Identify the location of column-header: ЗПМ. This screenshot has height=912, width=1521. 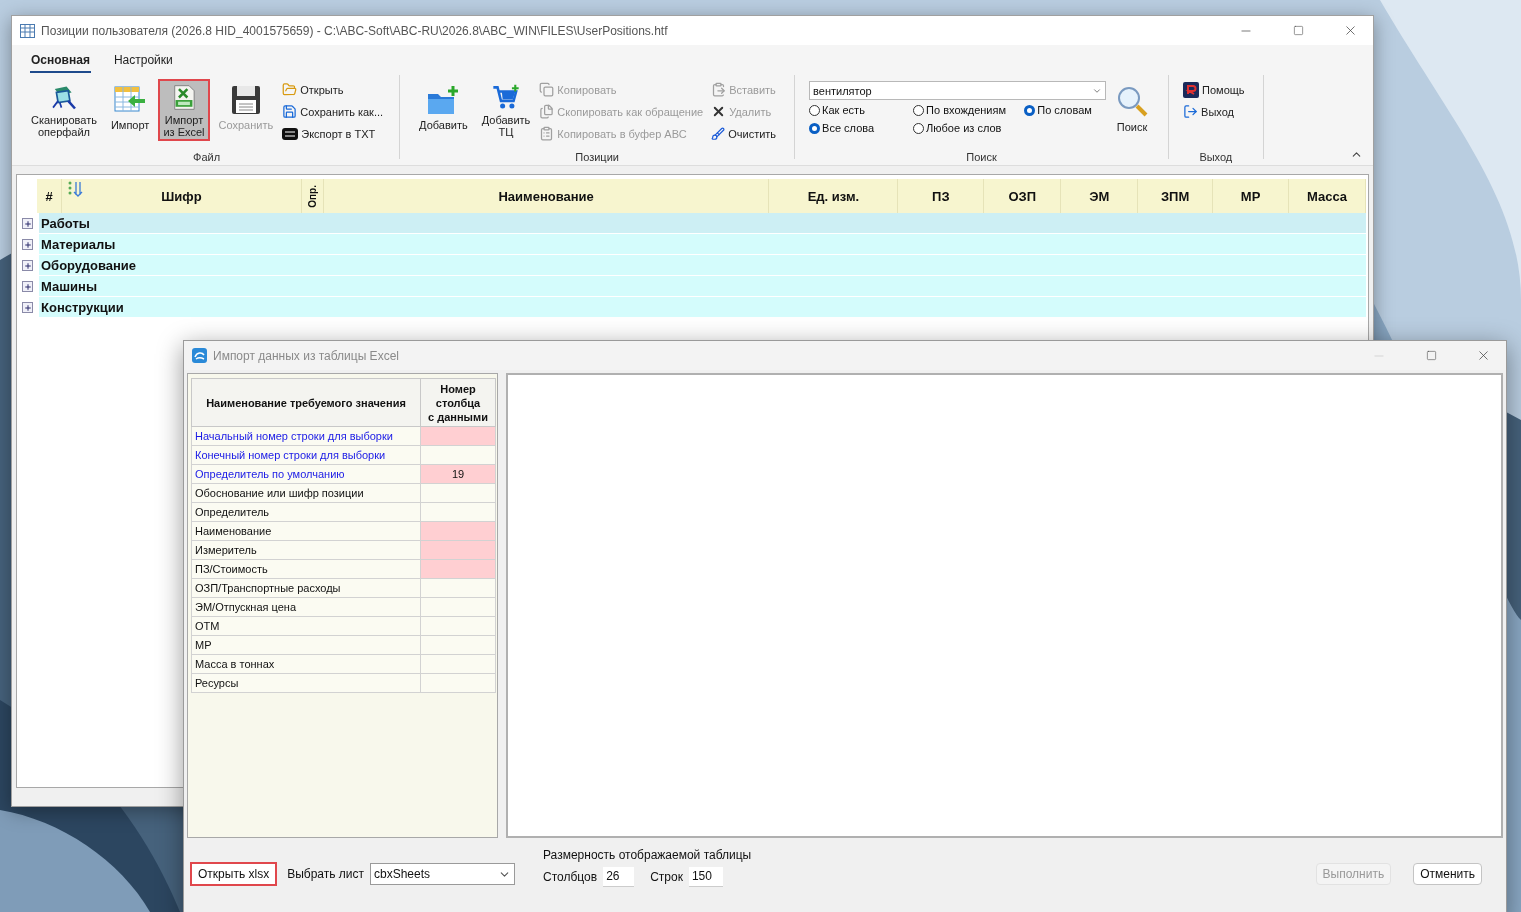
(1176, 196).